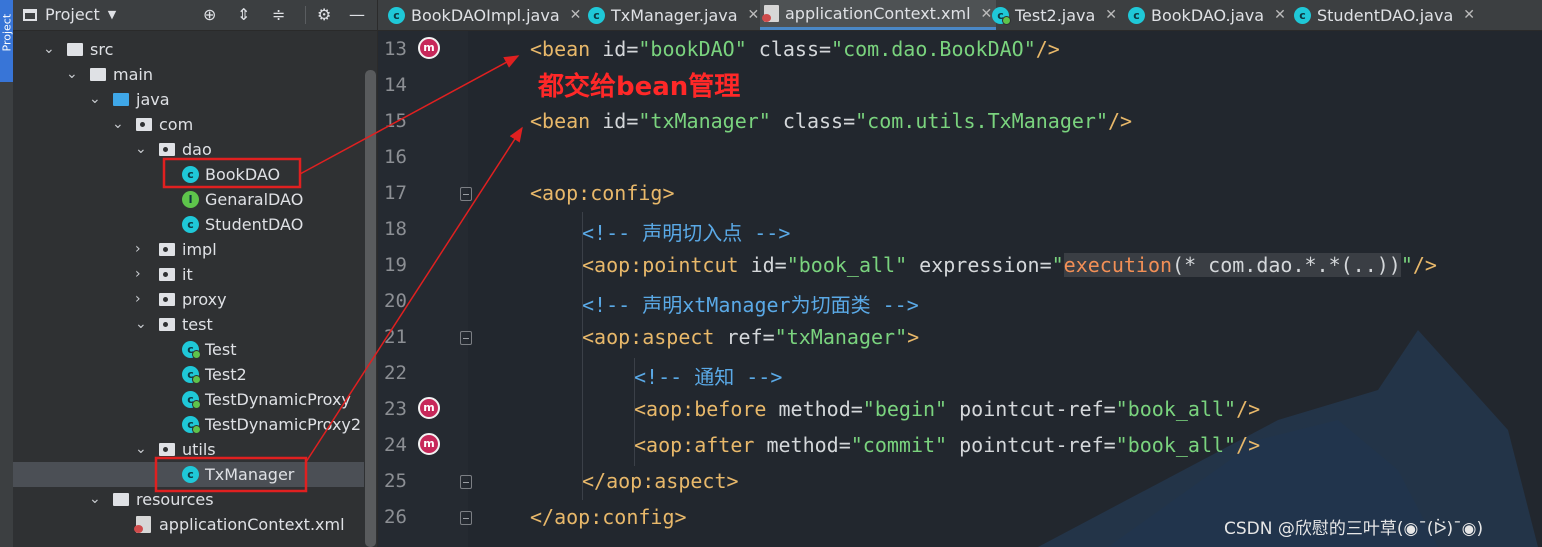 Image resolution: width=1542 pixels, height=547 pixels. Describe the element at coordinates (620, 121) in the screenshot. I see `code-token: id=` at that location.